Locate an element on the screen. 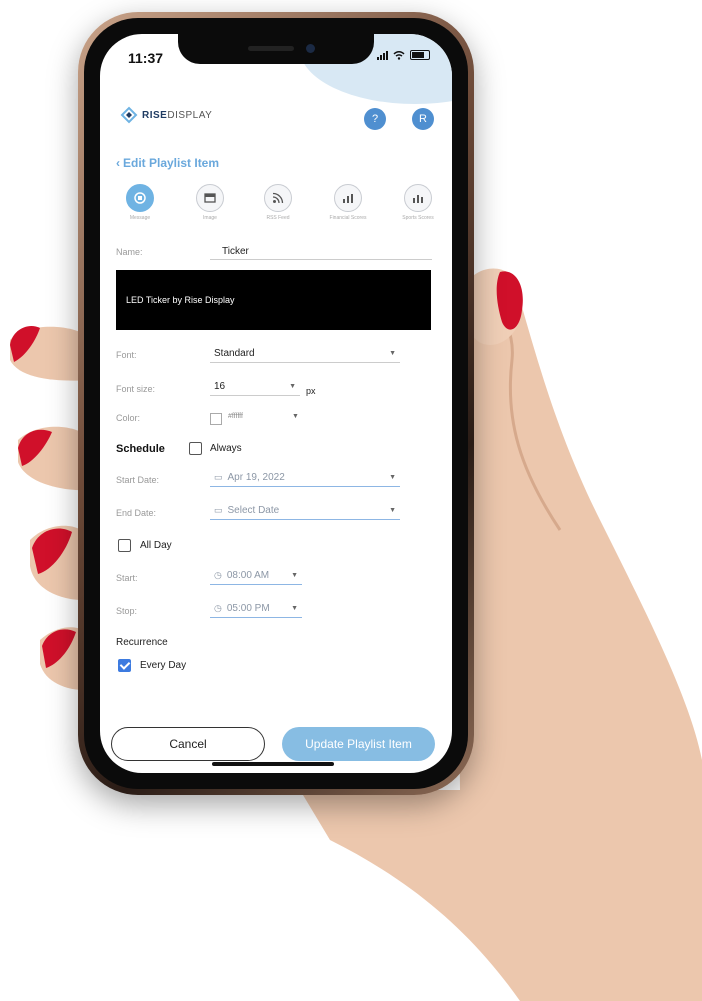 Image resolution: width=702 pixels, height=1001 pixels. every-day-checkbox is located at coordinates (124, 665).